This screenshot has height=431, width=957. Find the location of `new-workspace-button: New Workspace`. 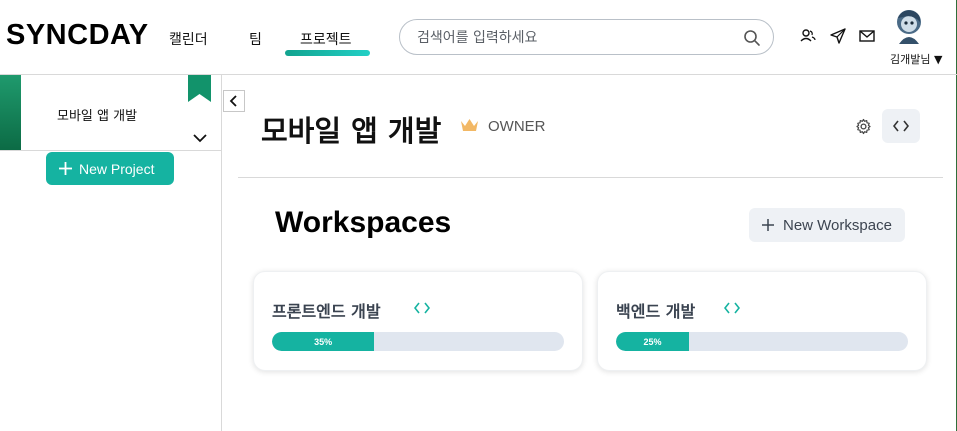

new-workspace-button: New Workspace is located at coordinates (827, 225).